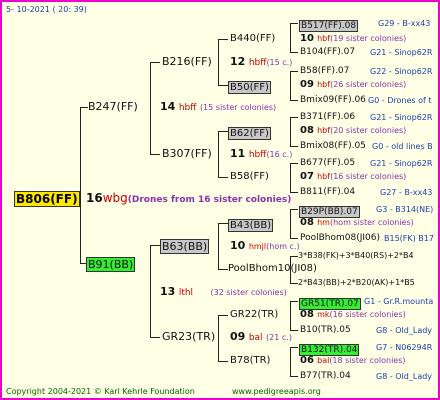  I want to click on root-tag: wbg, so click(115, 198).